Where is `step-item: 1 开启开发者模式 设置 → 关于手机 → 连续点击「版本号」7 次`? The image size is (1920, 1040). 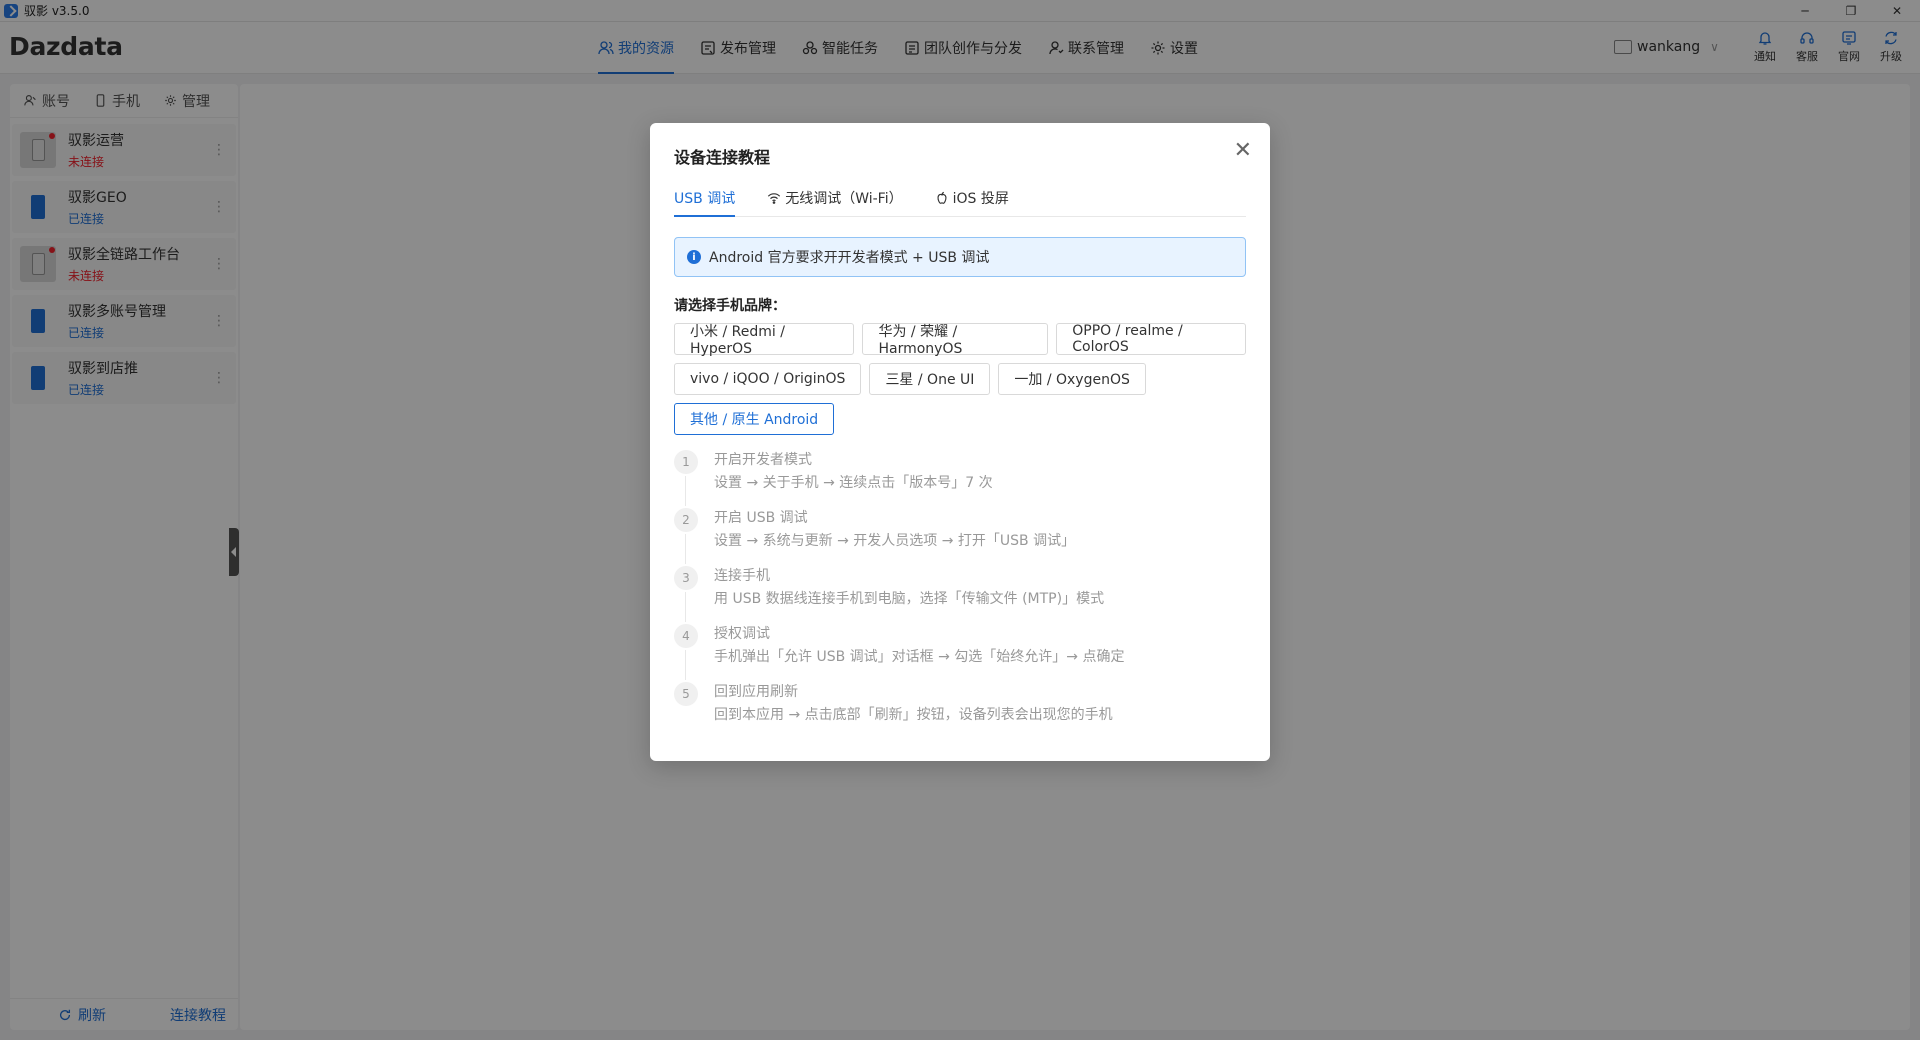 step-item: 1 开启开发者模式 设置 → 关于手机 → 连续点击「版本号」7 次 is located at coordinates (960, 479).